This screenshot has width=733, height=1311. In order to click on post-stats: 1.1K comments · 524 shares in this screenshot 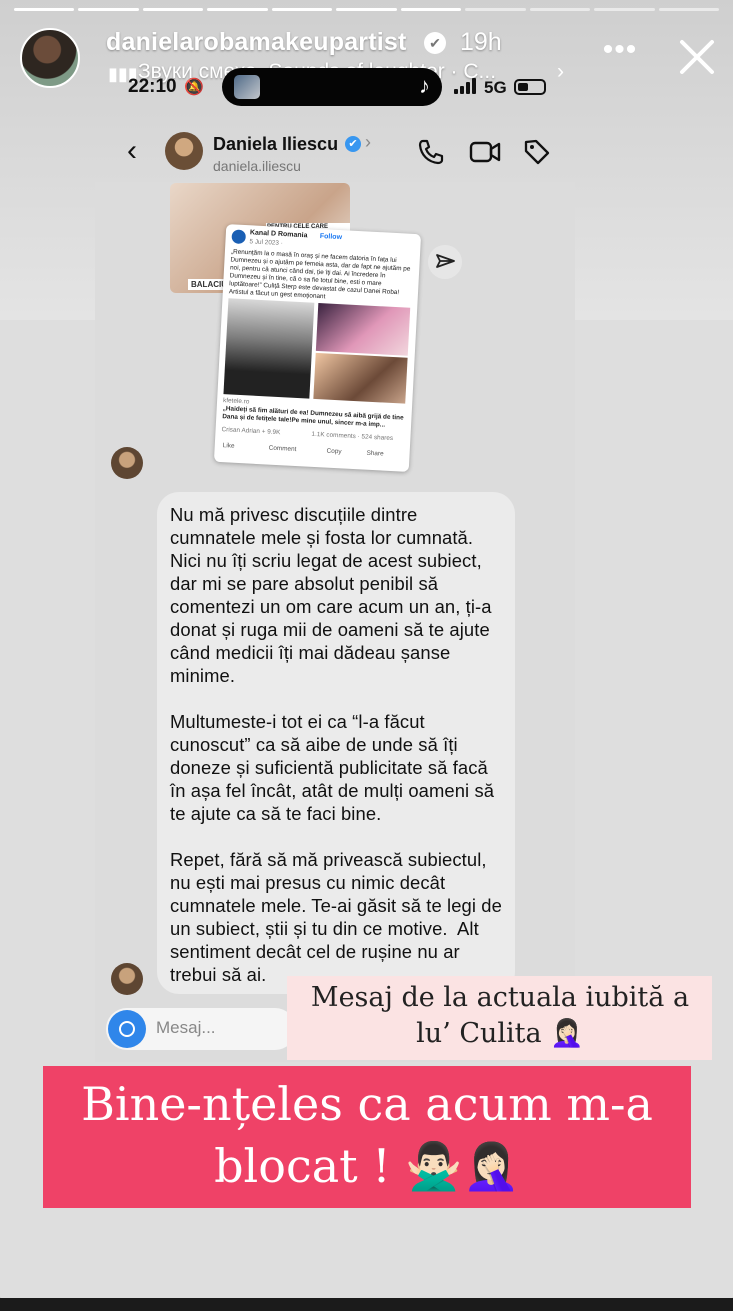, I will do `click(352, 436)`.